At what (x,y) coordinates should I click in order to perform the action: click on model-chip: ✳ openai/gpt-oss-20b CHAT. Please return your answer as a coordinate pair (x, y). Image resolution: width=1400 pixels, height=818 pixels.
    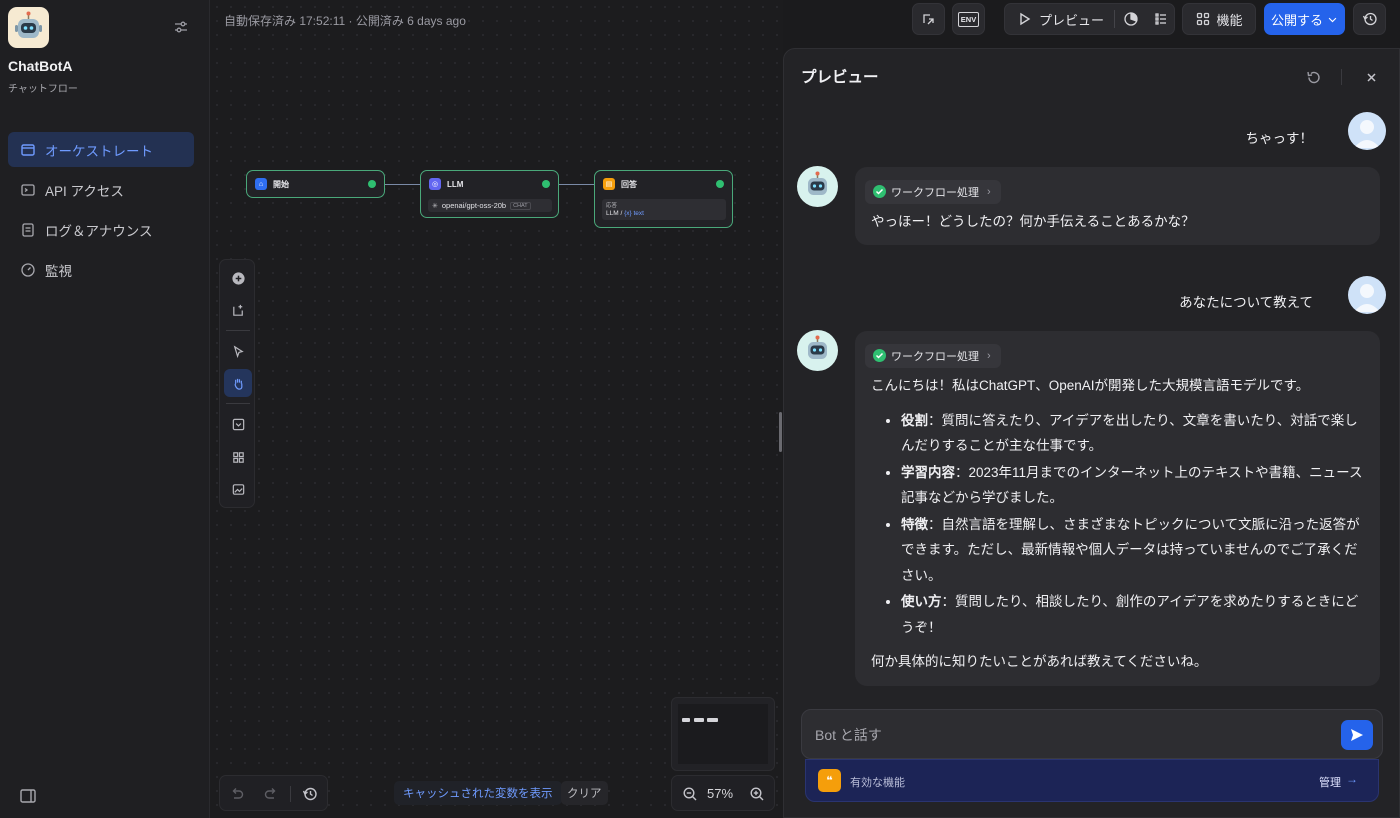
    Looking at the image, I should click on (490, 205).